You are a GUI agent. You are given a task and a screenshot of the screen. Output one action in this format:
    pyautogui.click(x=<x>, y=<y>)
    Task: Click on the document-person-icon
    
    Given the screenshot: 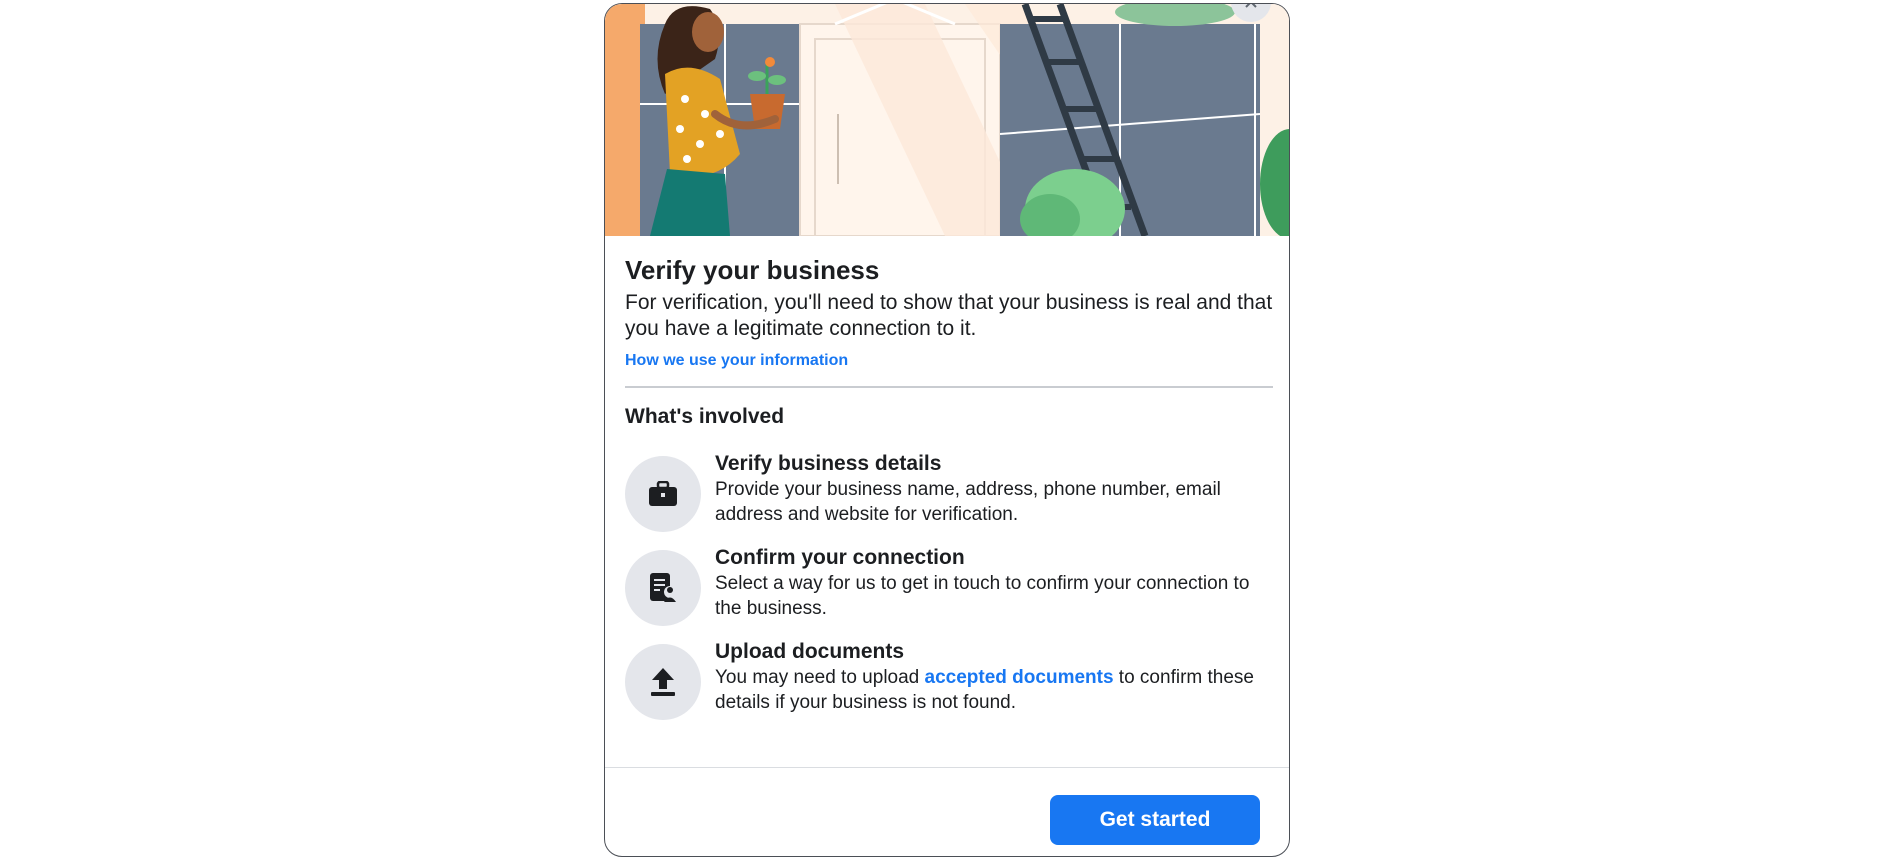 What is the action you would take?
    pyautogui.click(x=663, y=587)
    